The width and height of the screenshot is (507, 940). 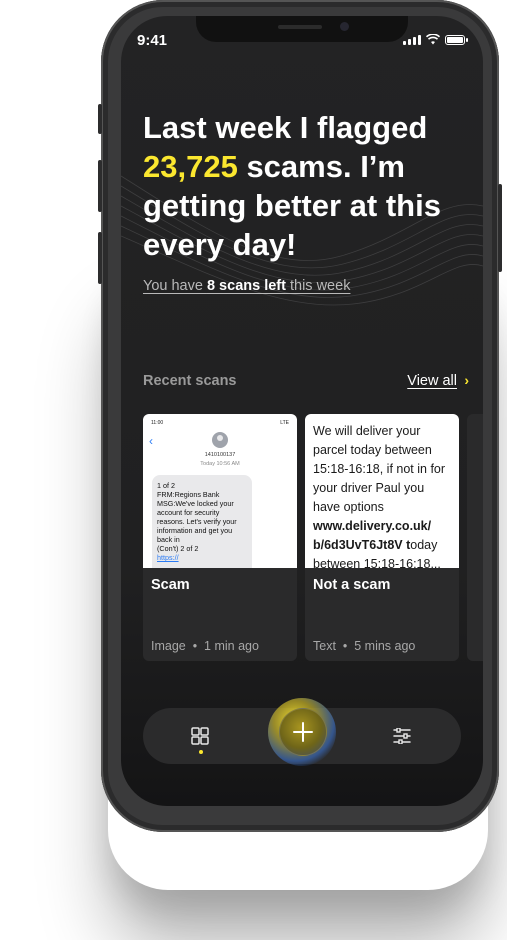 I want to click on contact-avatar-icon, so click(x=220, y=440).